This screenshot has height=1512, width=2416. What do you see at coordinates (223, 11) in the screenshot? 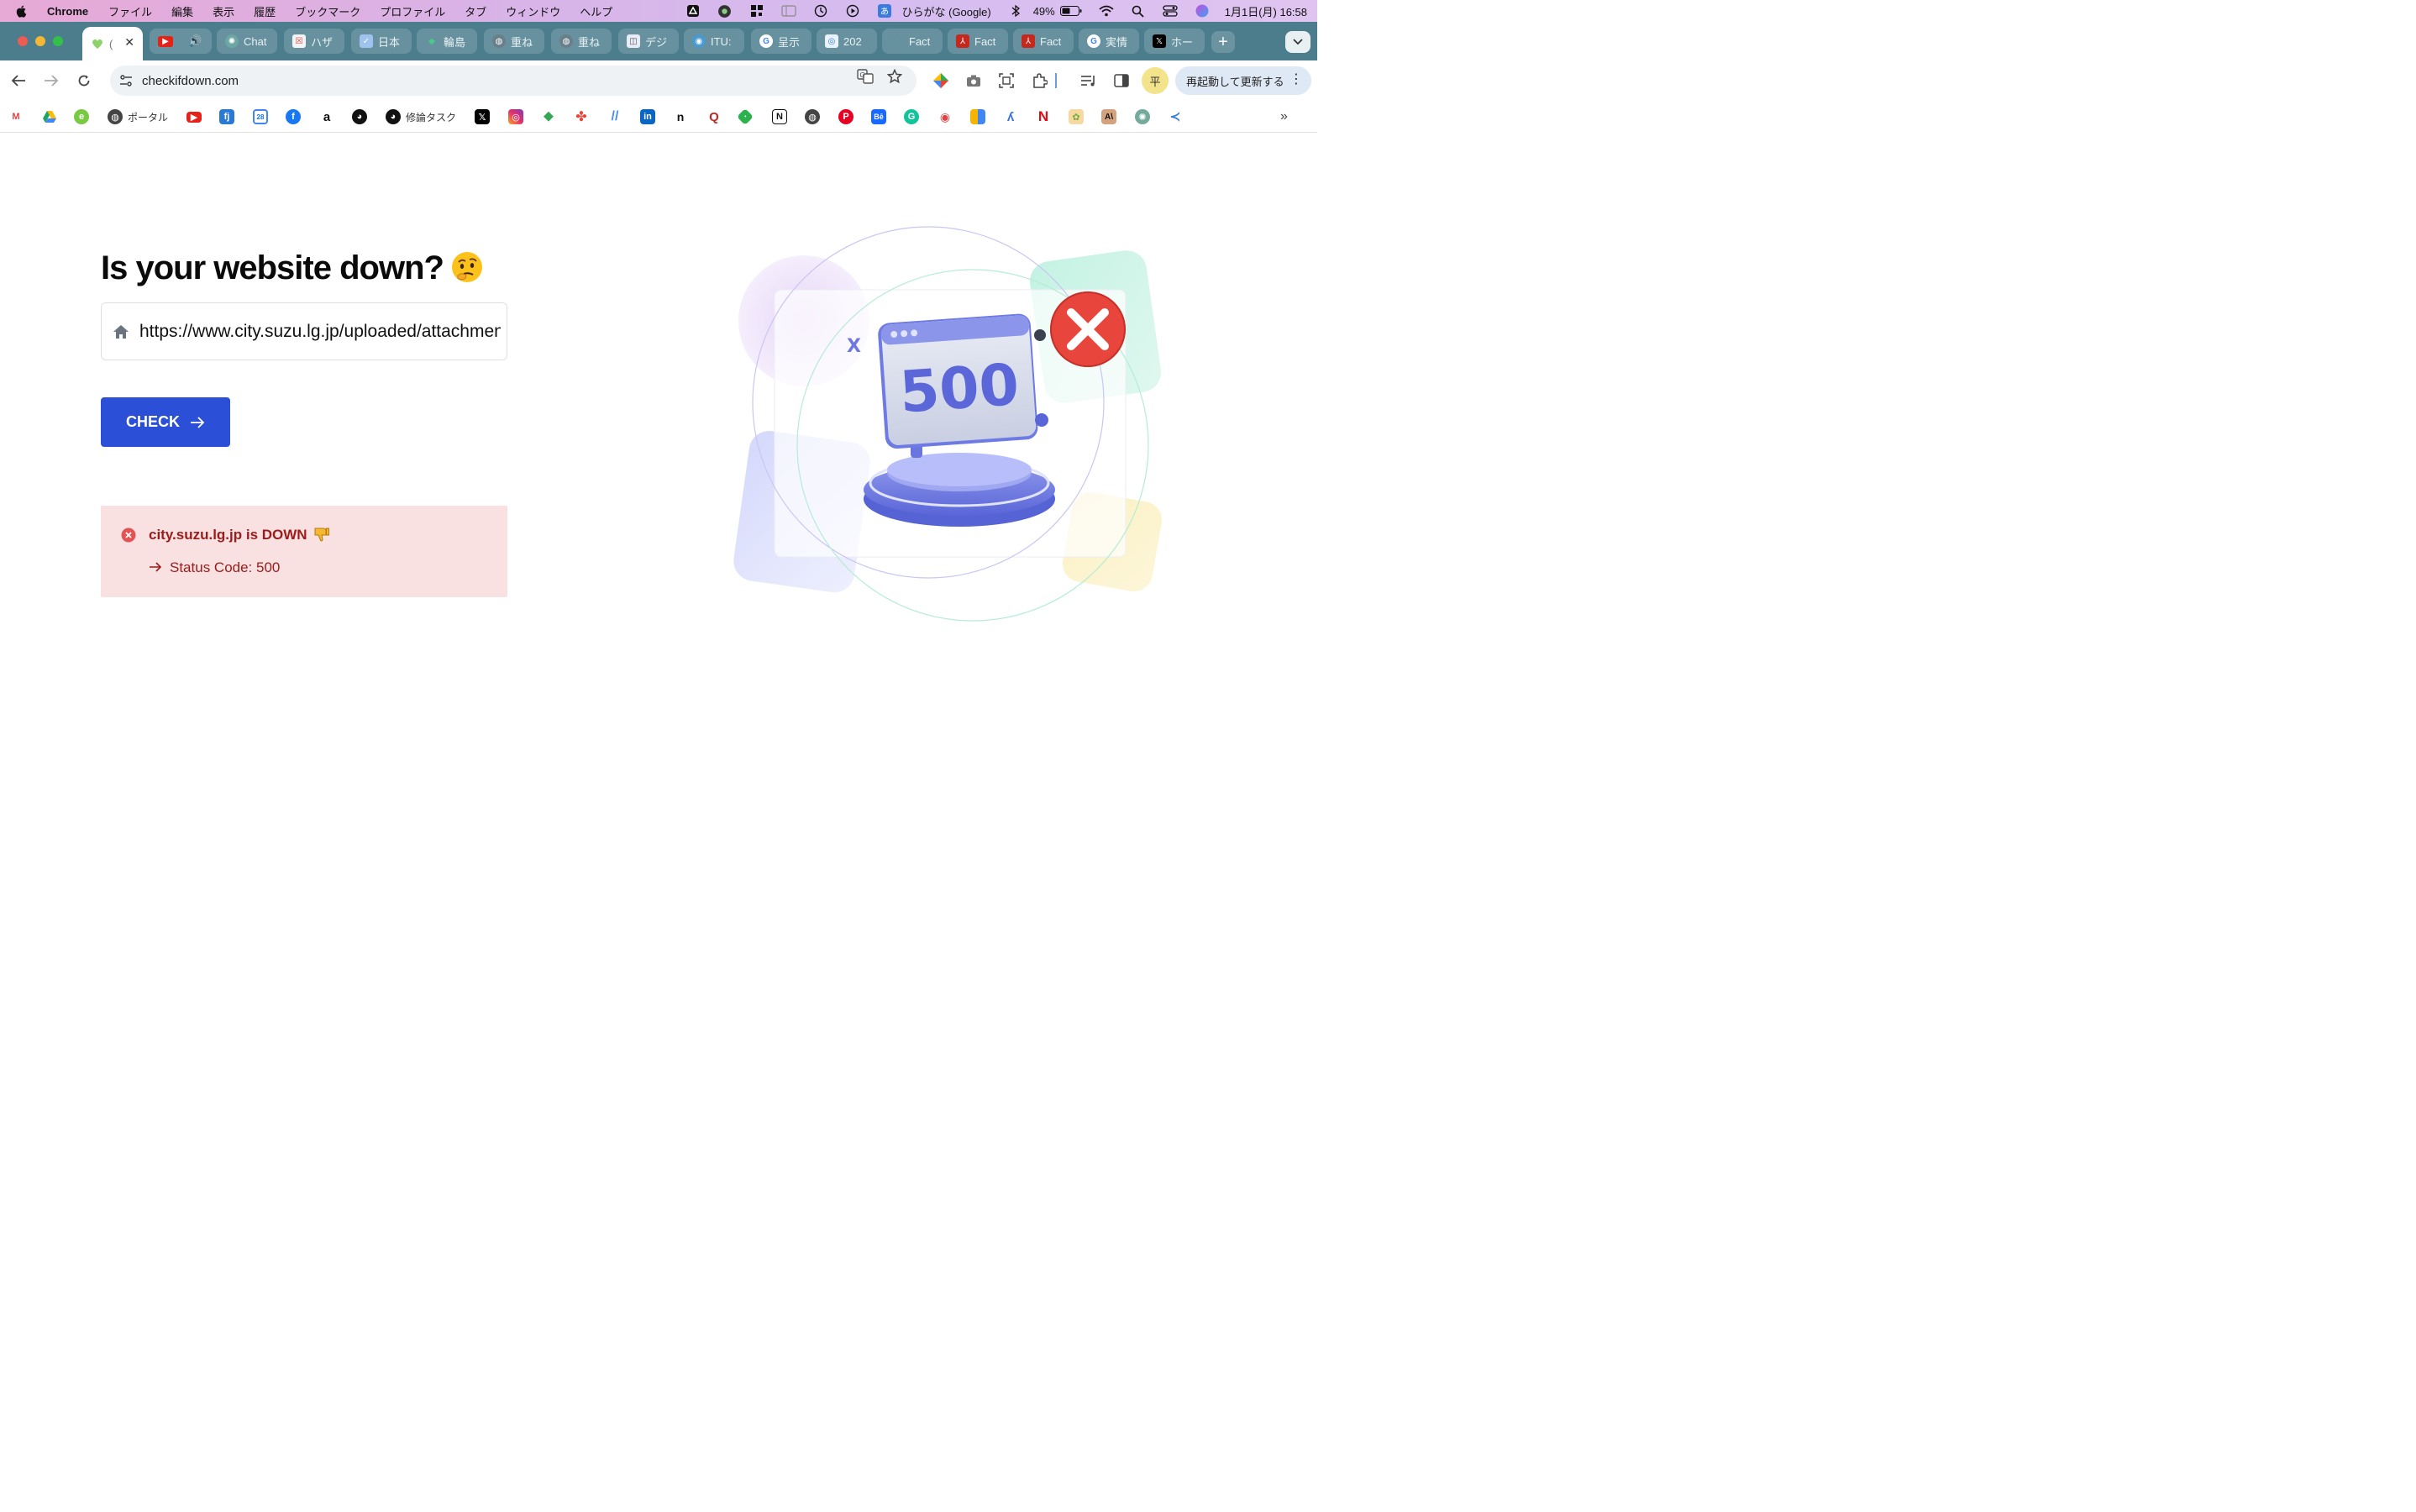
I see `menu-view: 表示` at bounding box center [223, 11].